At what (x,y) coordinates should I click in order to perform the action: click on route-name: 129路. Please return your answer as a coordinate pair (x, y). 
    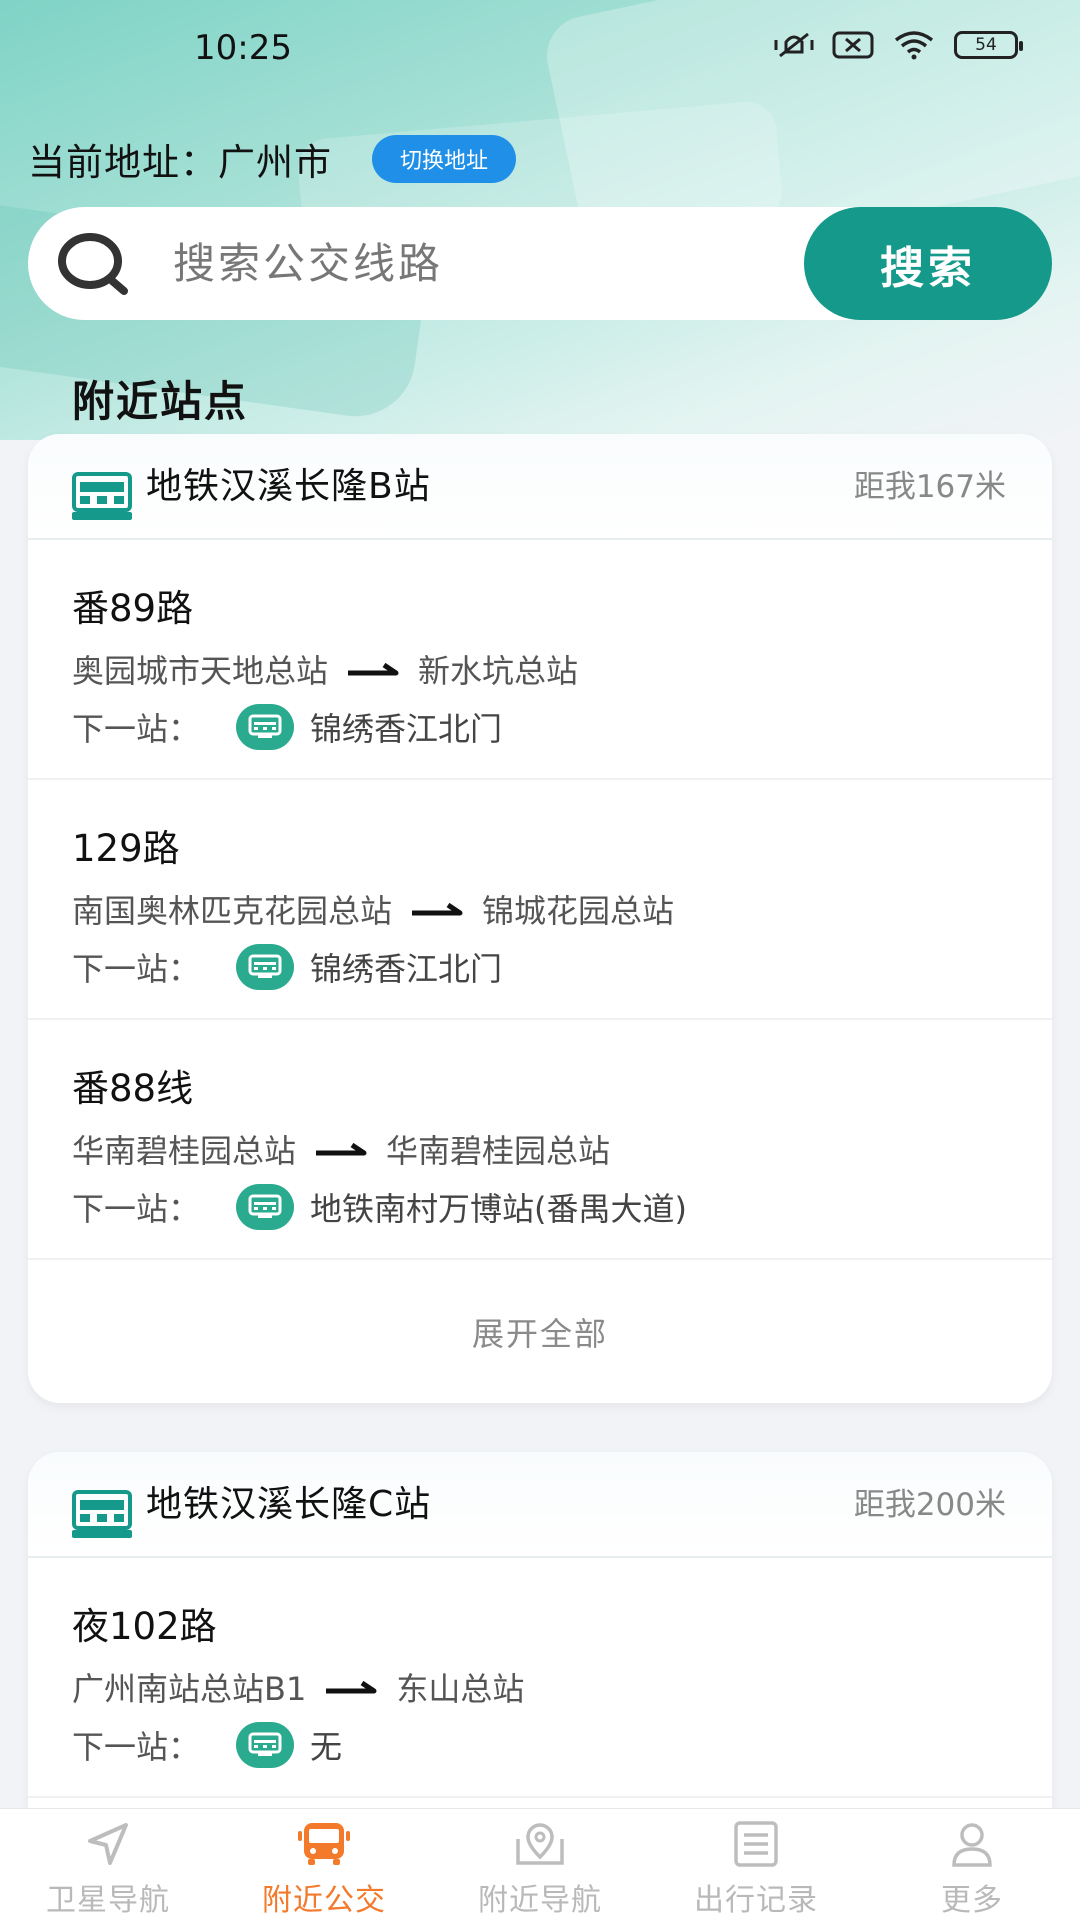
    Looking at the image, I should click on (126, 848).